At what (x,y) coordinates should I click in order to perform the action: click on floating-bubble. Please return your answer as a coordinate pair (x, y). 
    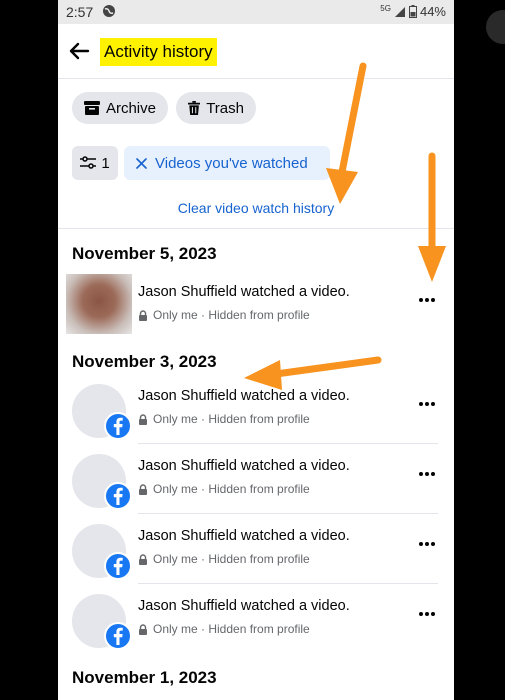
    Looking at the image, I should click on (495, 27).